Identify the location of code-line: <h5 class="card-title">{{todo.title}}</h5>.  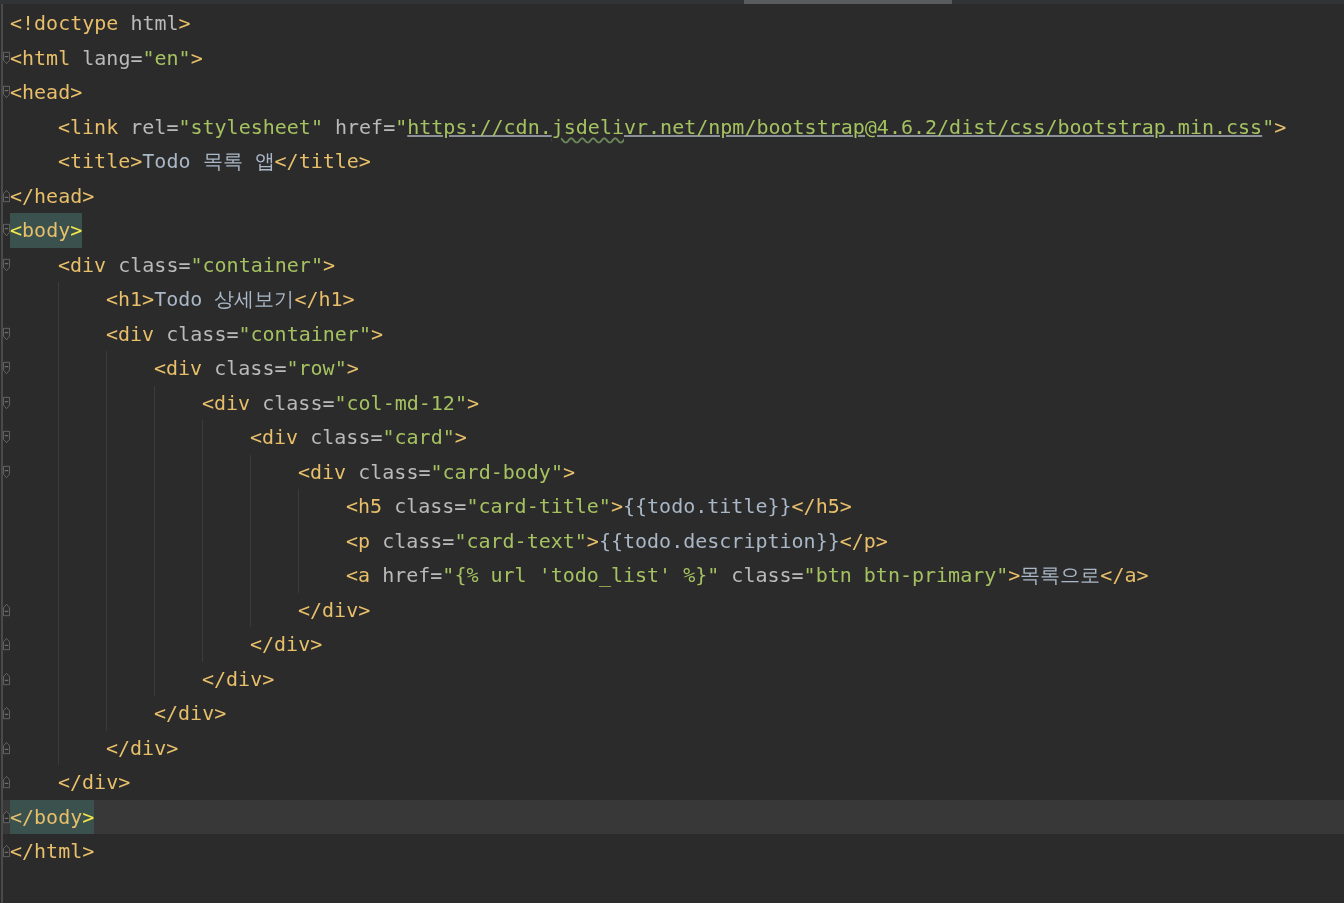
(599, 506).